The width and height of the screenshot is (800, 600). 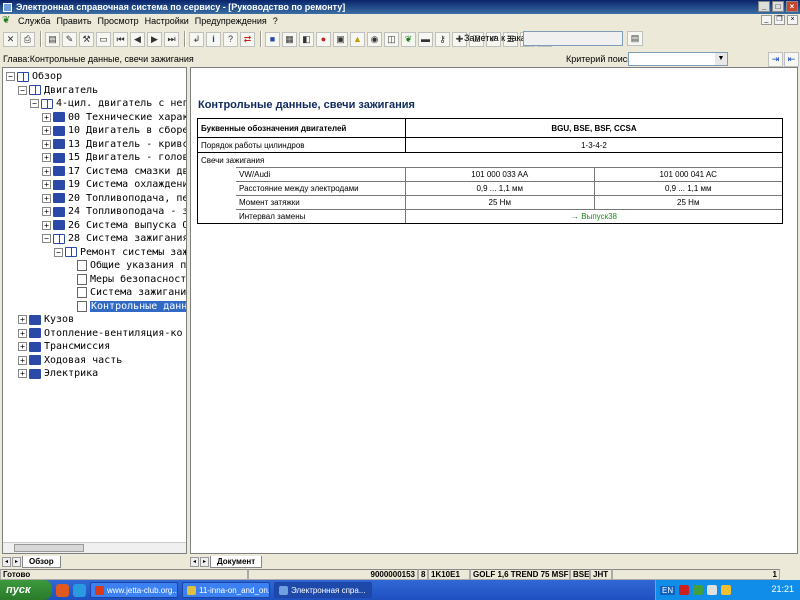 I want to click on menu-help: ?, so click(x=275, y=21).